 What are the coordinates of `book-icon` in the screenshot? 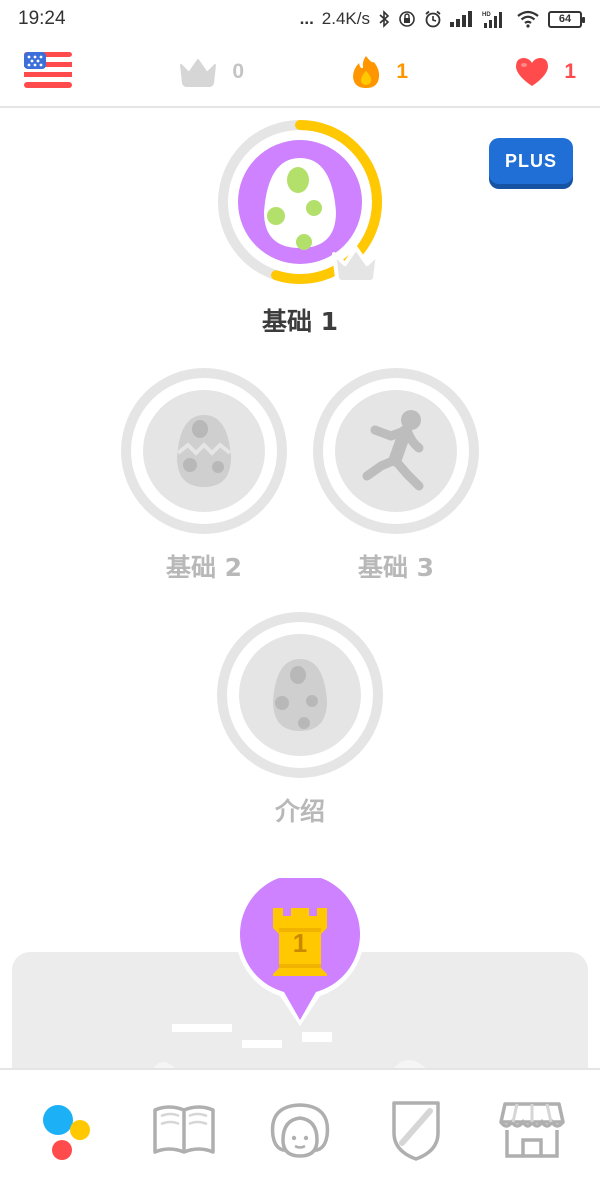 It's located at (184, 1129).